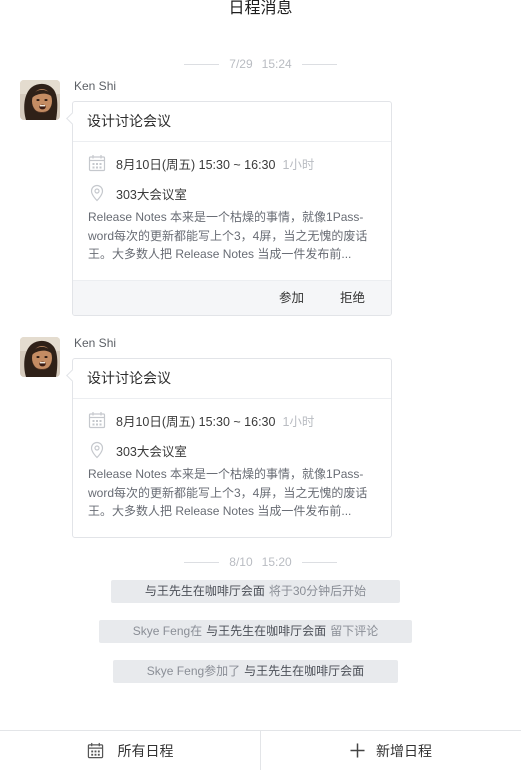 This screenshot has width=521, height=770. I want to click on notice-suffix: 将于30分钟后开始, so click(317, 591).